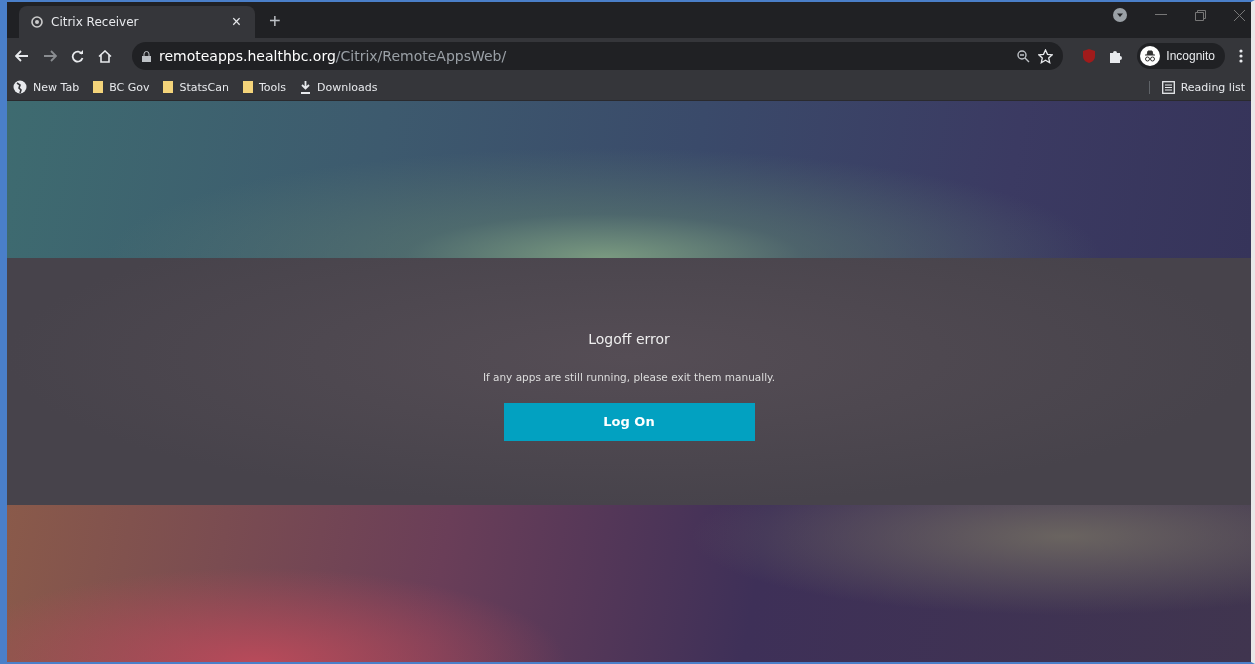 The width and height of the screenshot is (1255, 664). I want to click on lock-icon, so click(146, 56).